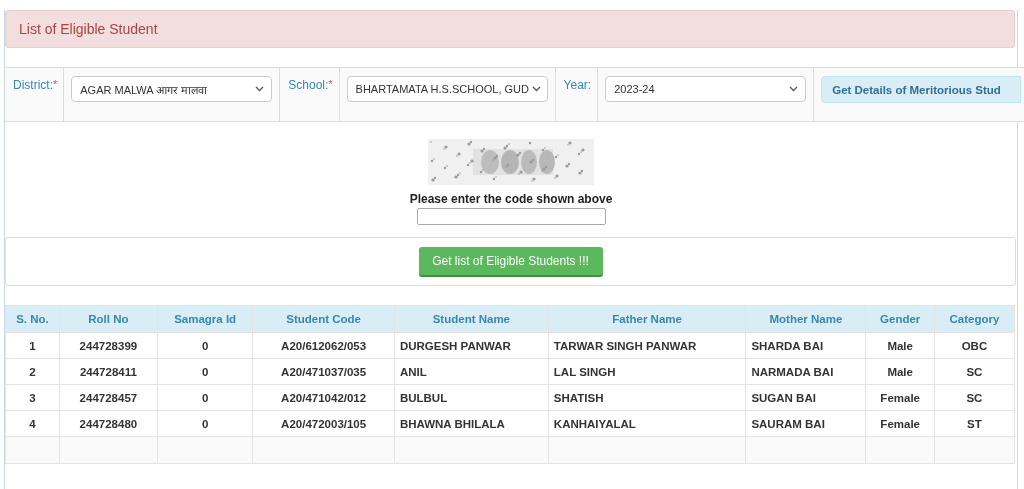 The height and width of the screenshot is (489, 1024). I want to click on table-cell: A20/471042/012, so click(323, 397).